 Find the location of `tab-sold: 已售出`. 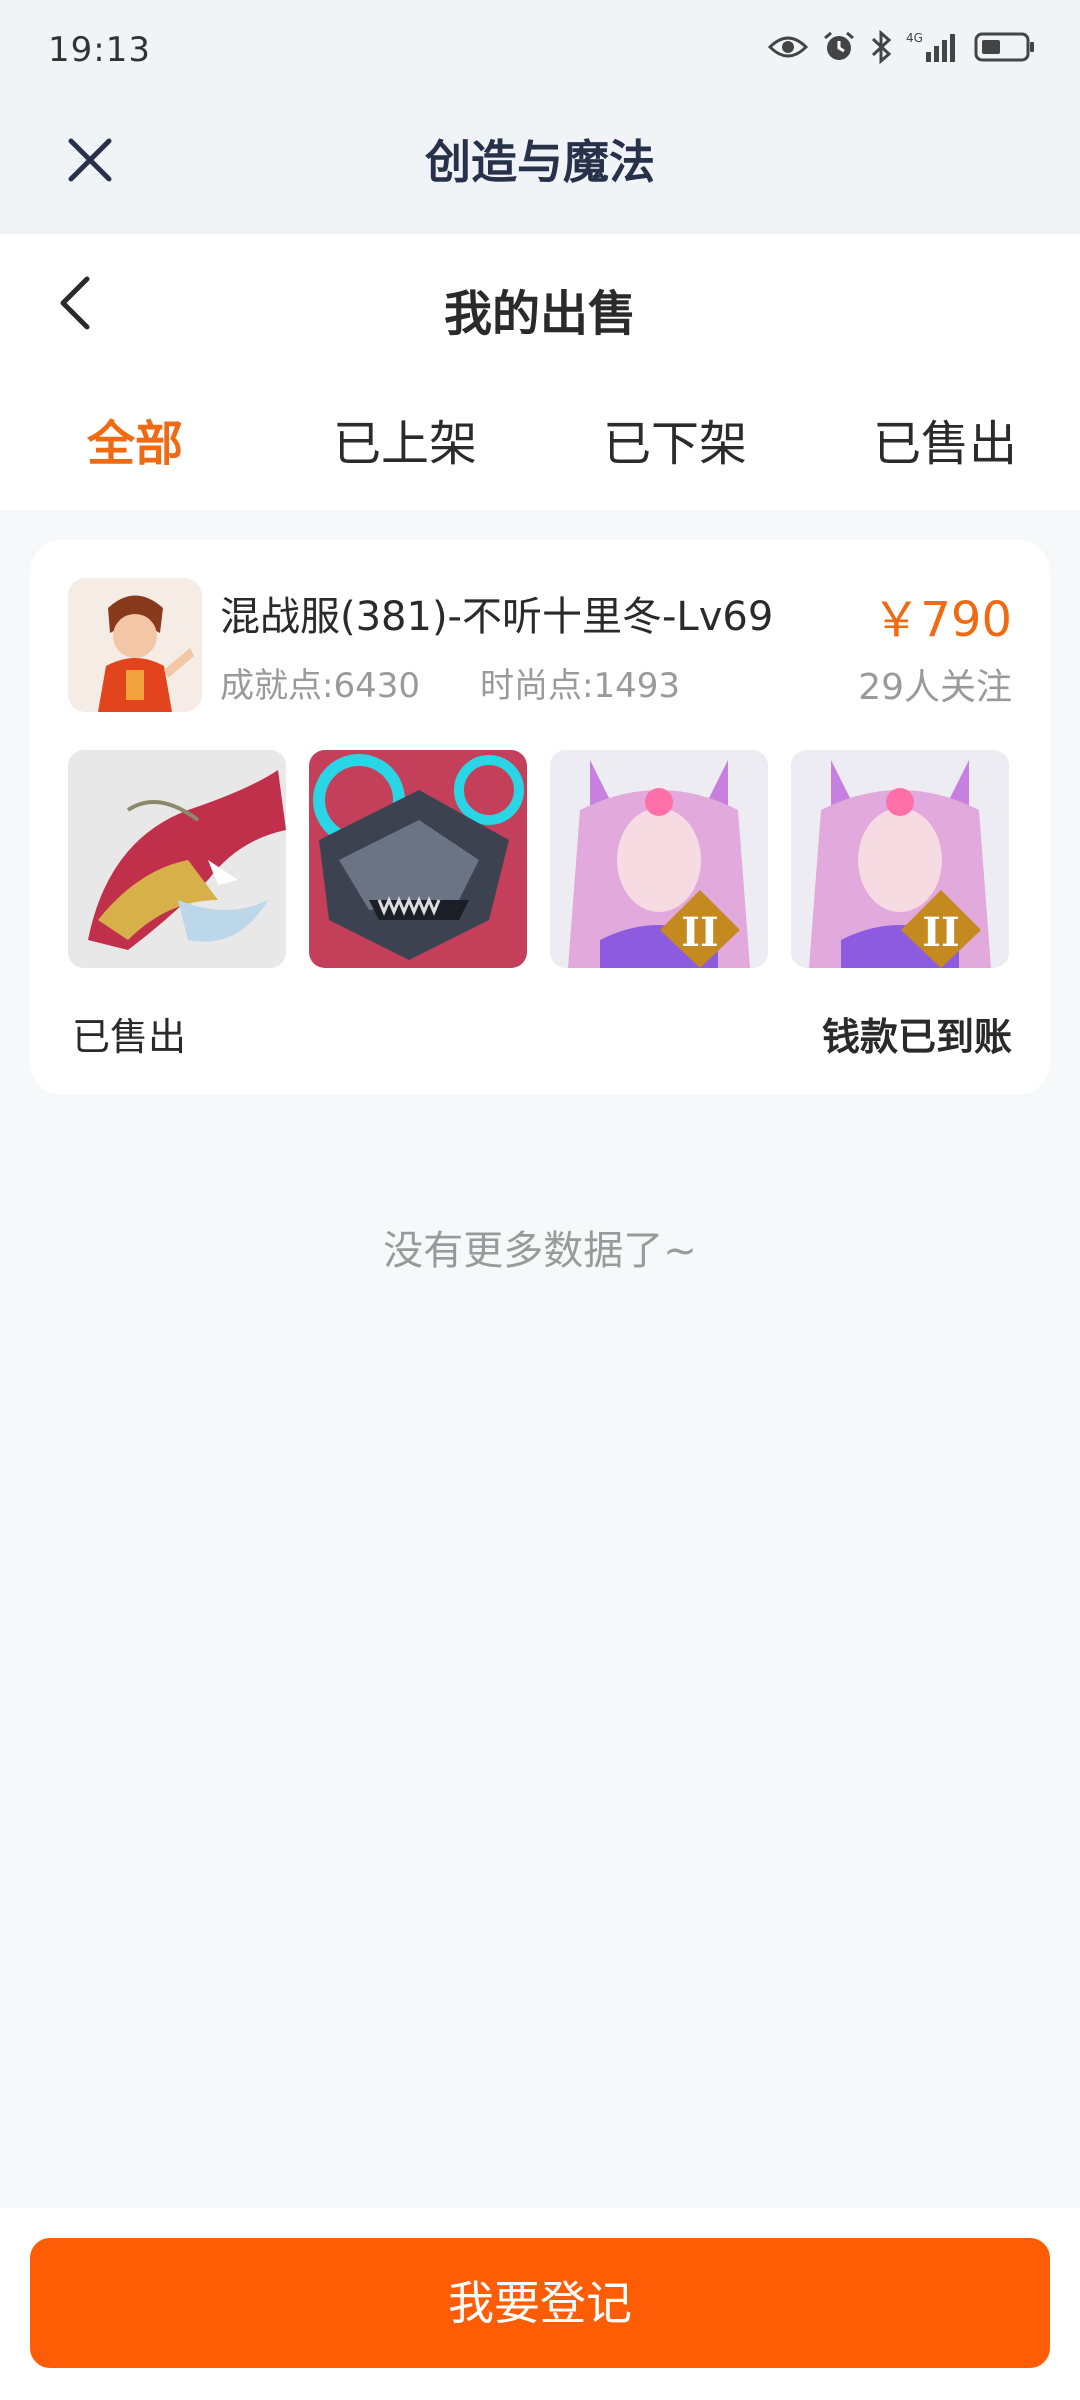

tab-sold: 已售出 is located at coordinates (945, 444).